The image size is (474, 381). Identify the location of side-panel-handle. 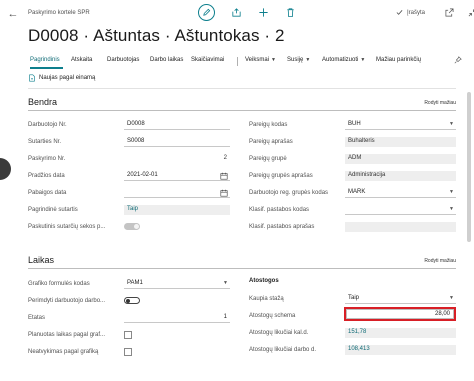
(5, 169).